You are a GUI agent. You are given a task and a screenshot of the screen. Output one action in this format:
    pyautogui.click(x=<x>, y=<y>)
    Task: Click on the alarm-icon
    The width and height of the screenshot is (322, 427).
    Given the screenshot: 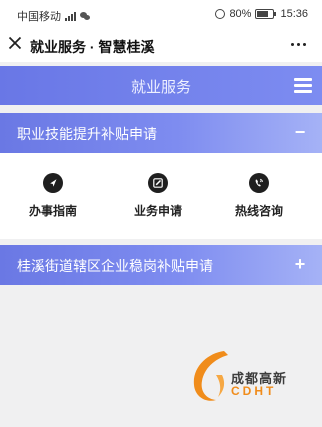 What is the action you would take?
    pyautogui.click(x=220, y=14)
    